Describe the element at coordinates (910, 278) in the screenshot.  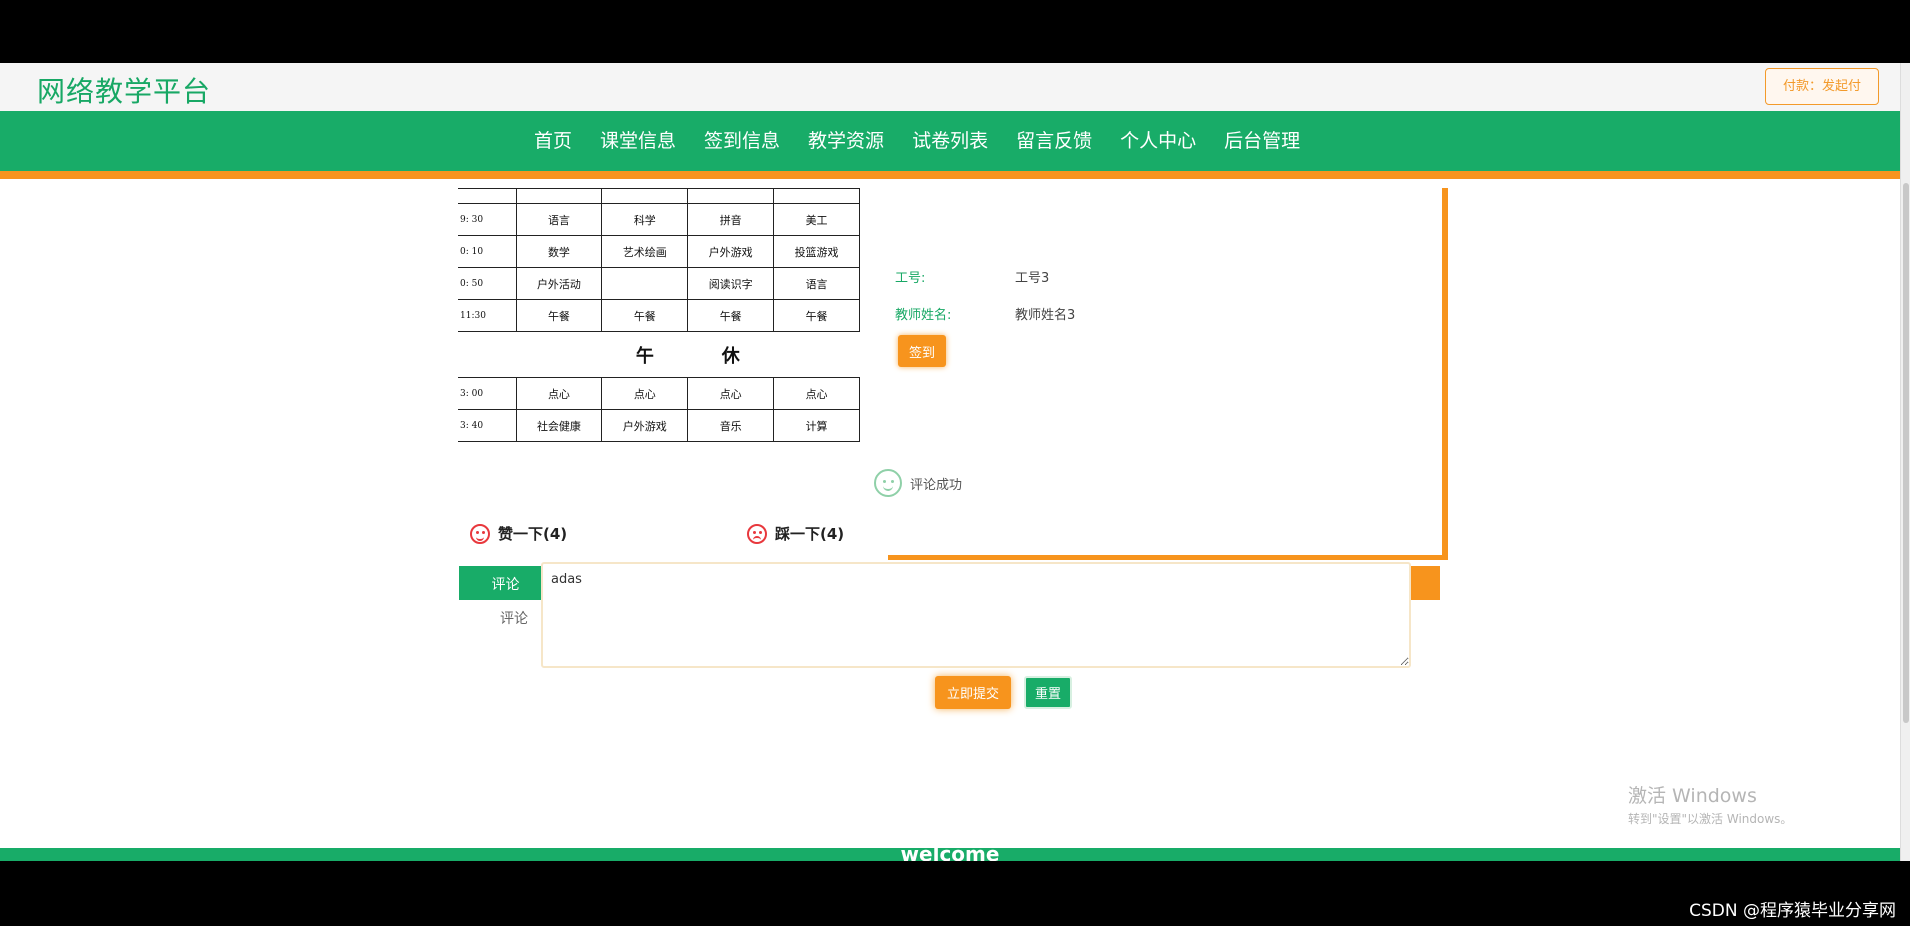
I see `teacher-id-label: 工号:` at that location.